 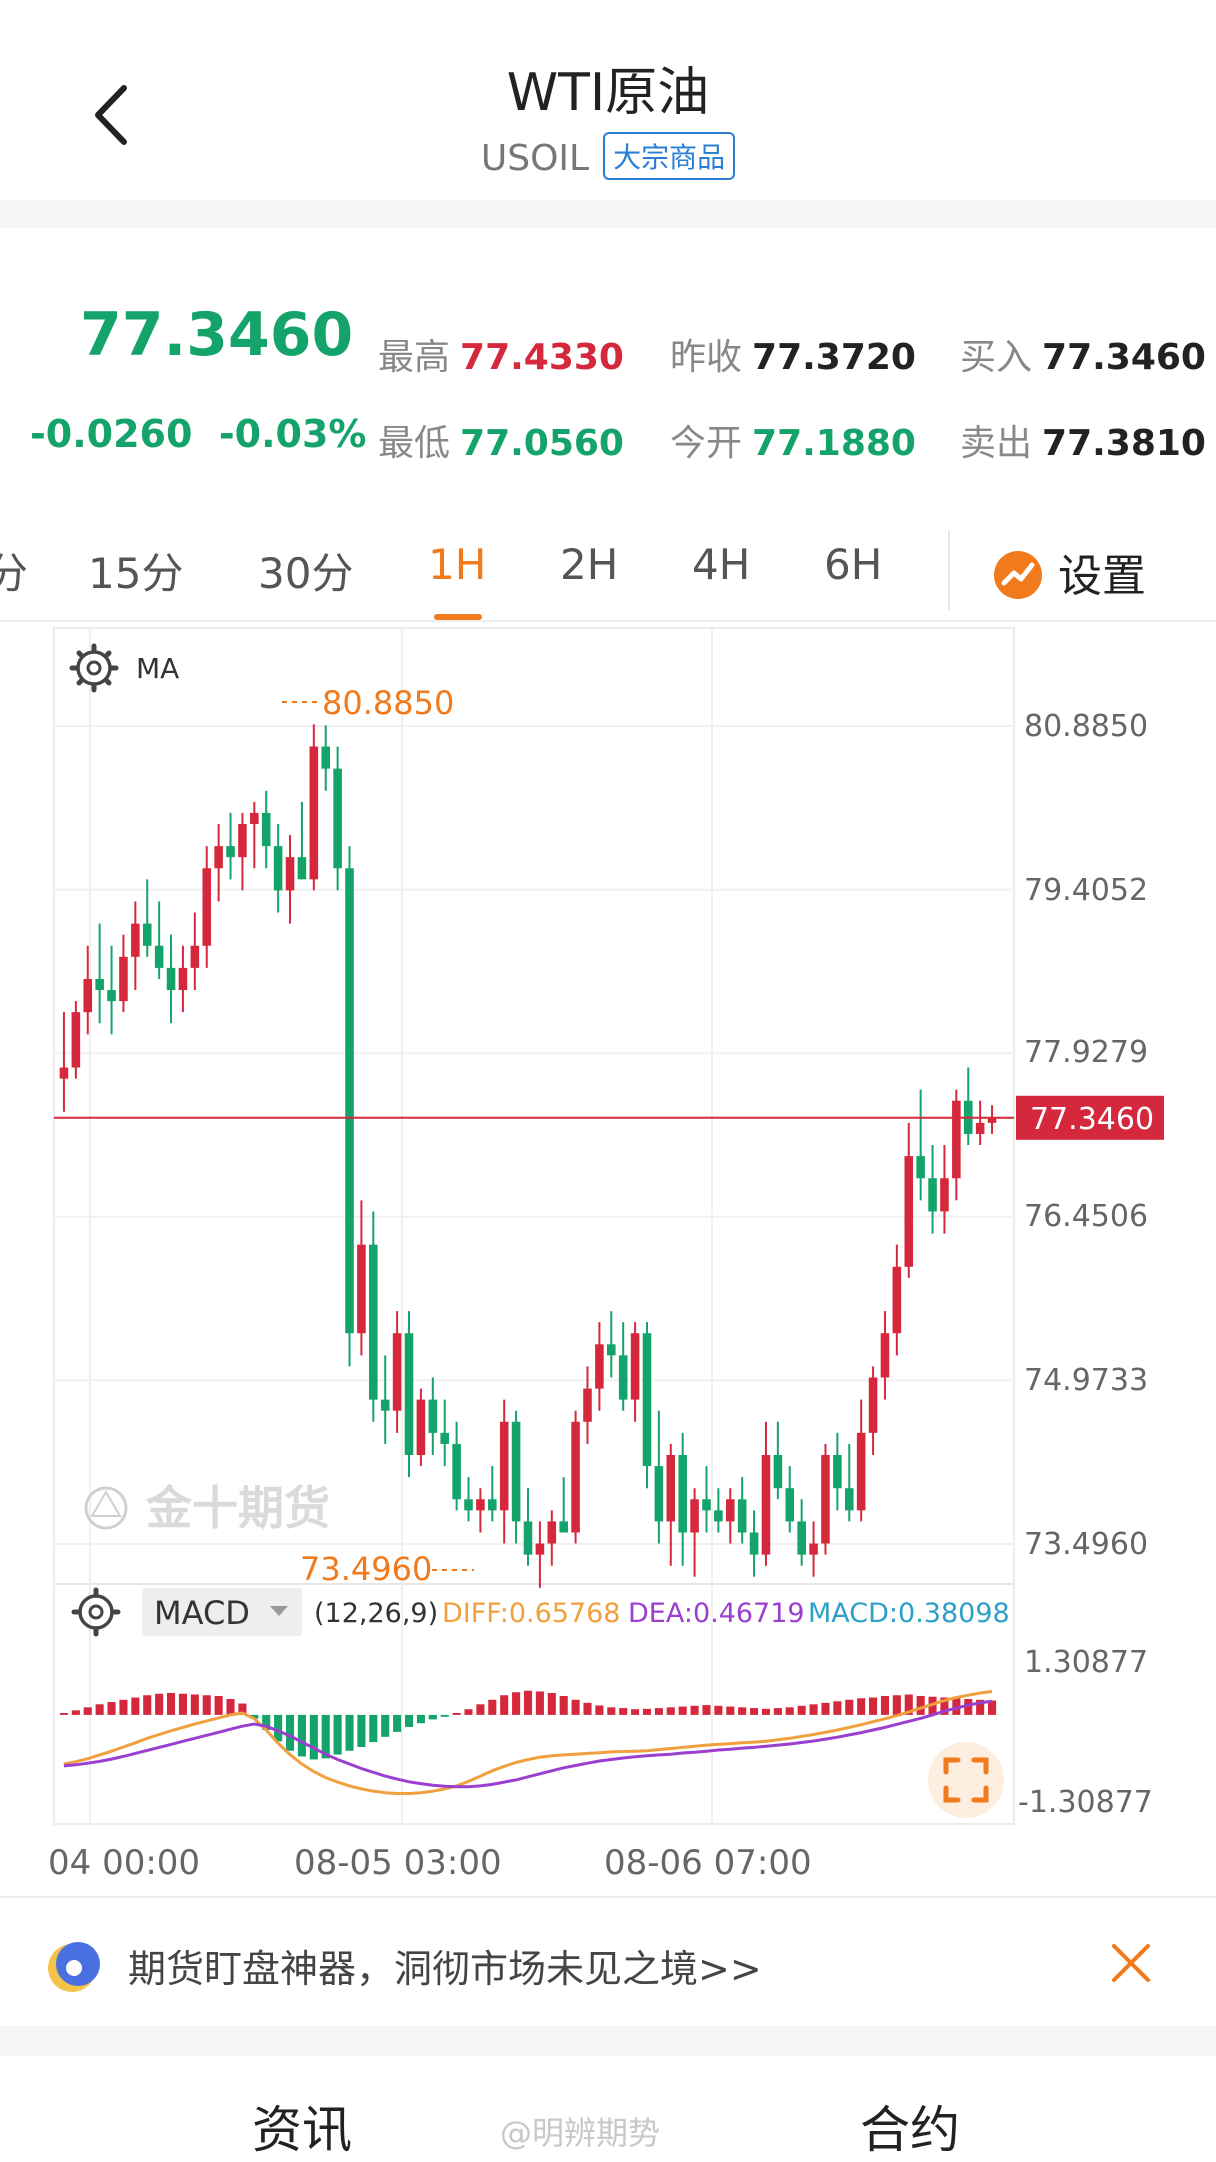 I want to click on macd-series, so click(x=528, y=1742).